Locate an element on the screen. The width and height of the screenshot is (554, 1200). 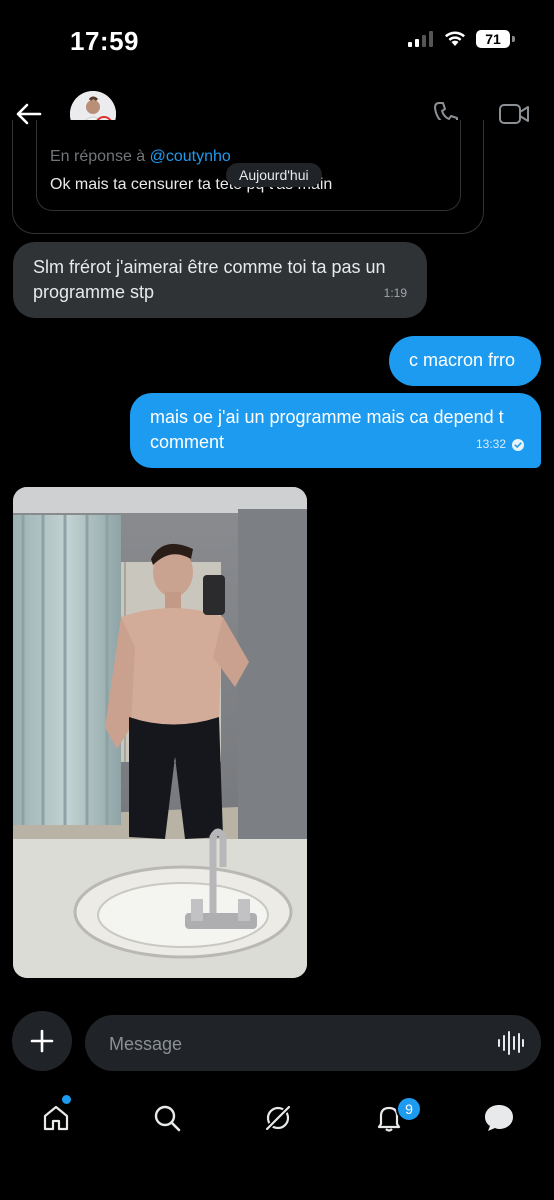
grok-icon is located at coordinates (278, 1118).